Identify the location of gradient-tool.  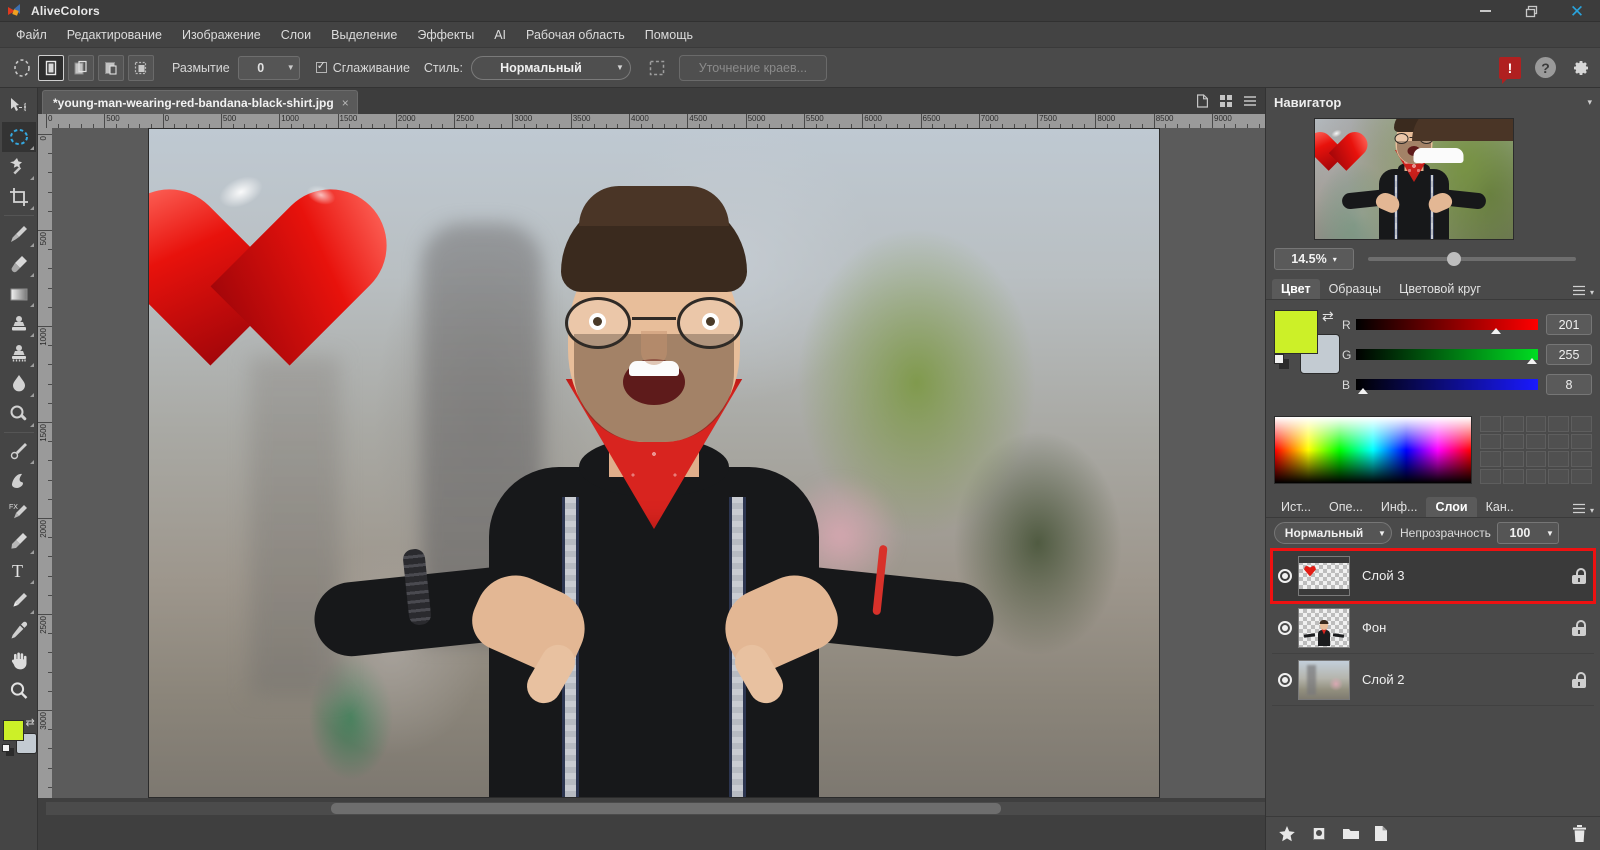
(19, 294).